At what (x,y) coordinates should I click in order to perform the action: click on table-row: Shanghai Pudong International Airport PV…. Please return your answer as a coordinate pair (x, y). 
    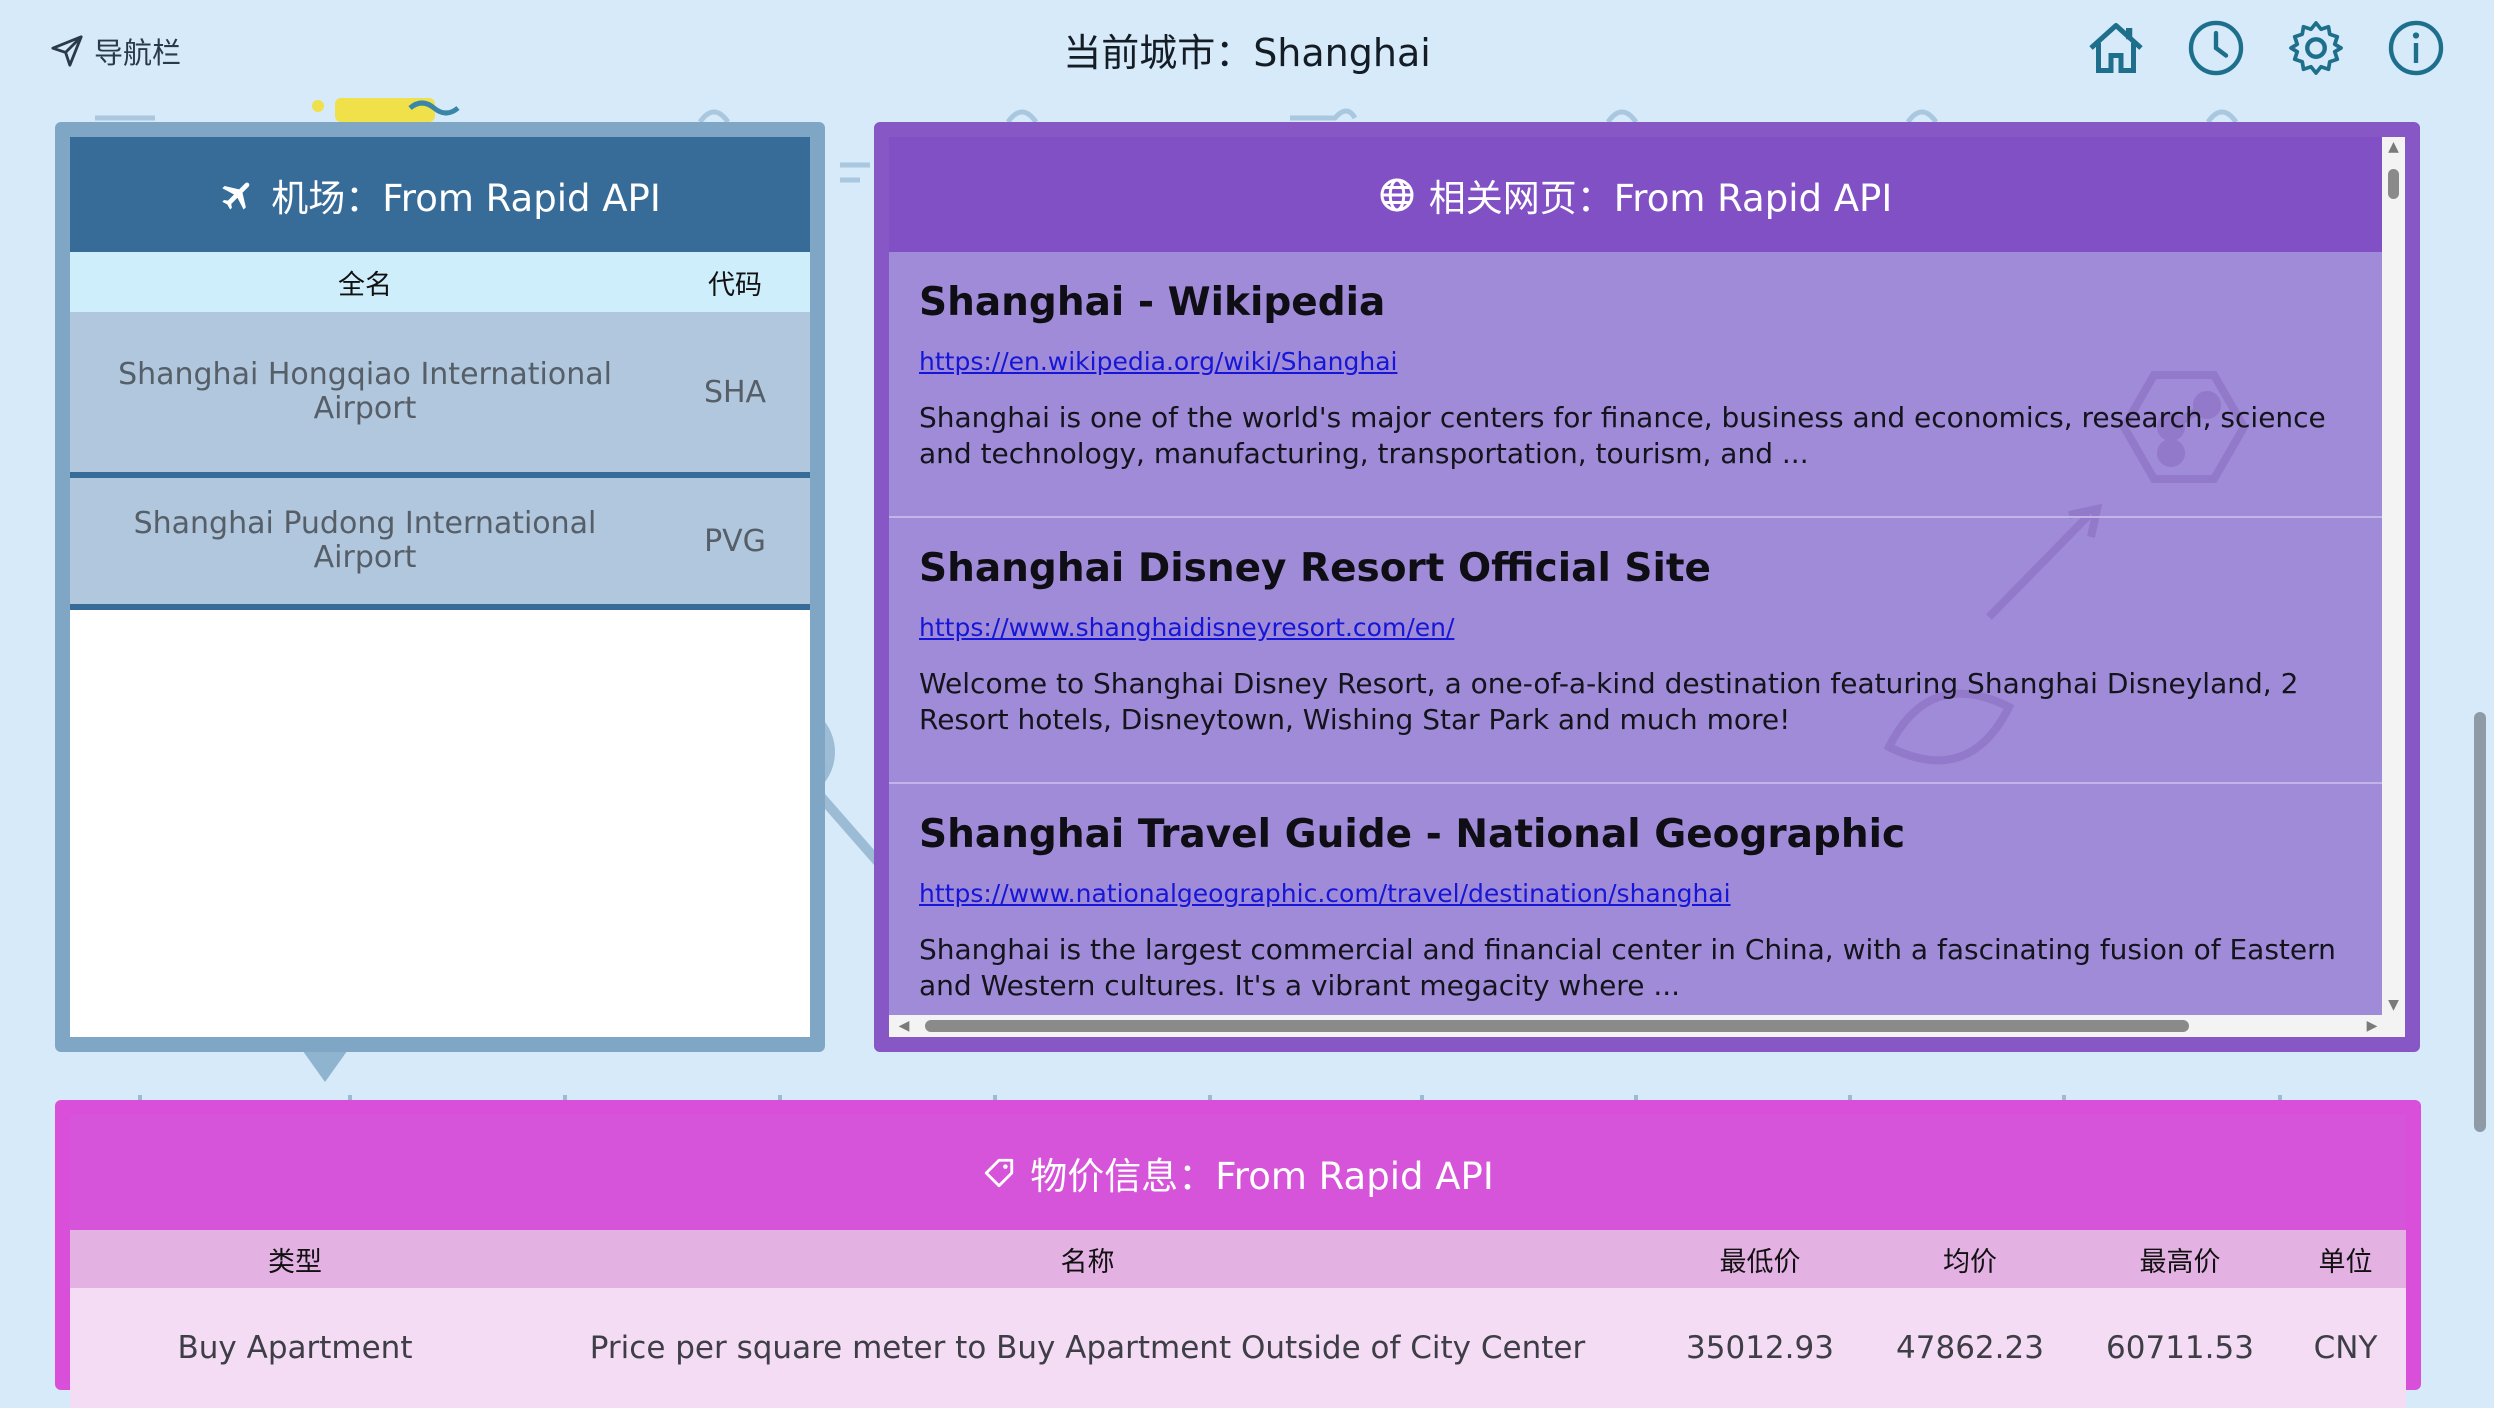
    Looking at the image, I should click on (440, 544).